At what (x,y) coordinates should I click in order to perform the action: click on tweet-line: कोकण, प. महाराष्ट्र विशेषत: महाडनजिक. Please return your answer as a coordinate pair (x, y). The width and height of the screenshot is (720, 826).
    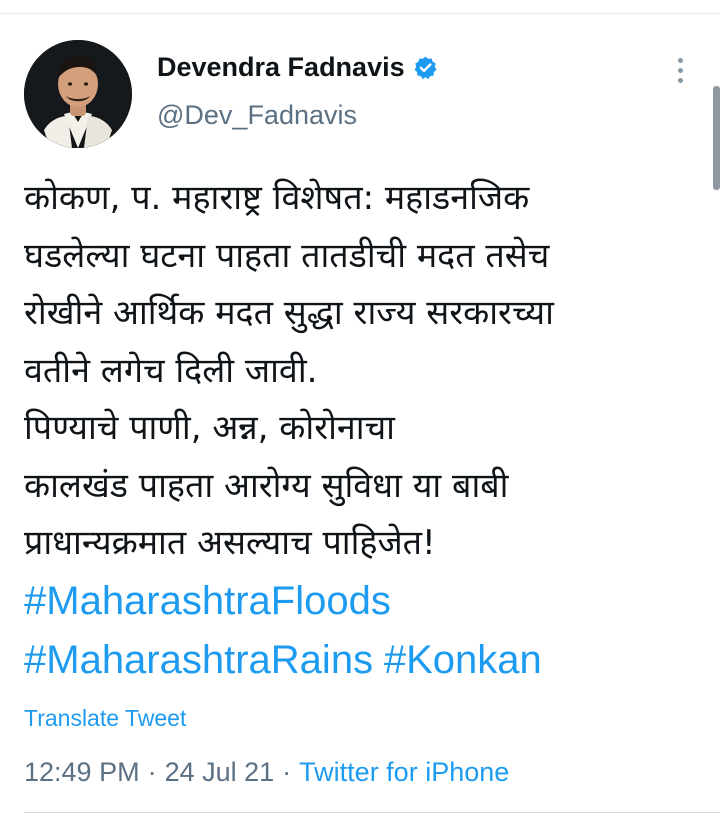
    Looking at the image, I should click on (277, 198).